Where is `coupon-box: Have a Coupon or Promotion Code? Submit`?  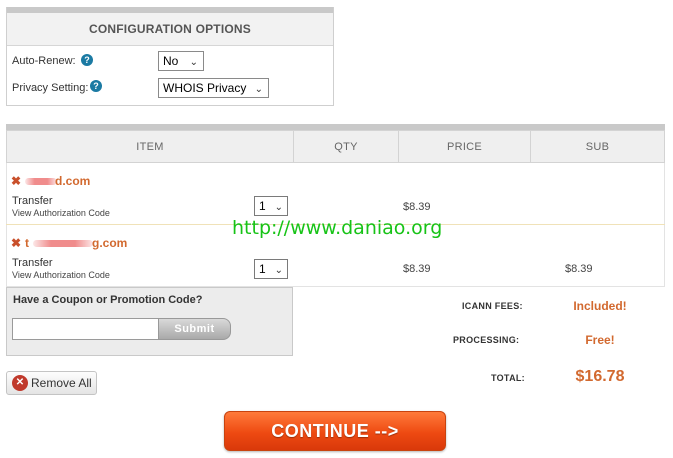
coupon-box: Have a Coupon or Promotion Code? Submit is located at coordinates (149, 321).